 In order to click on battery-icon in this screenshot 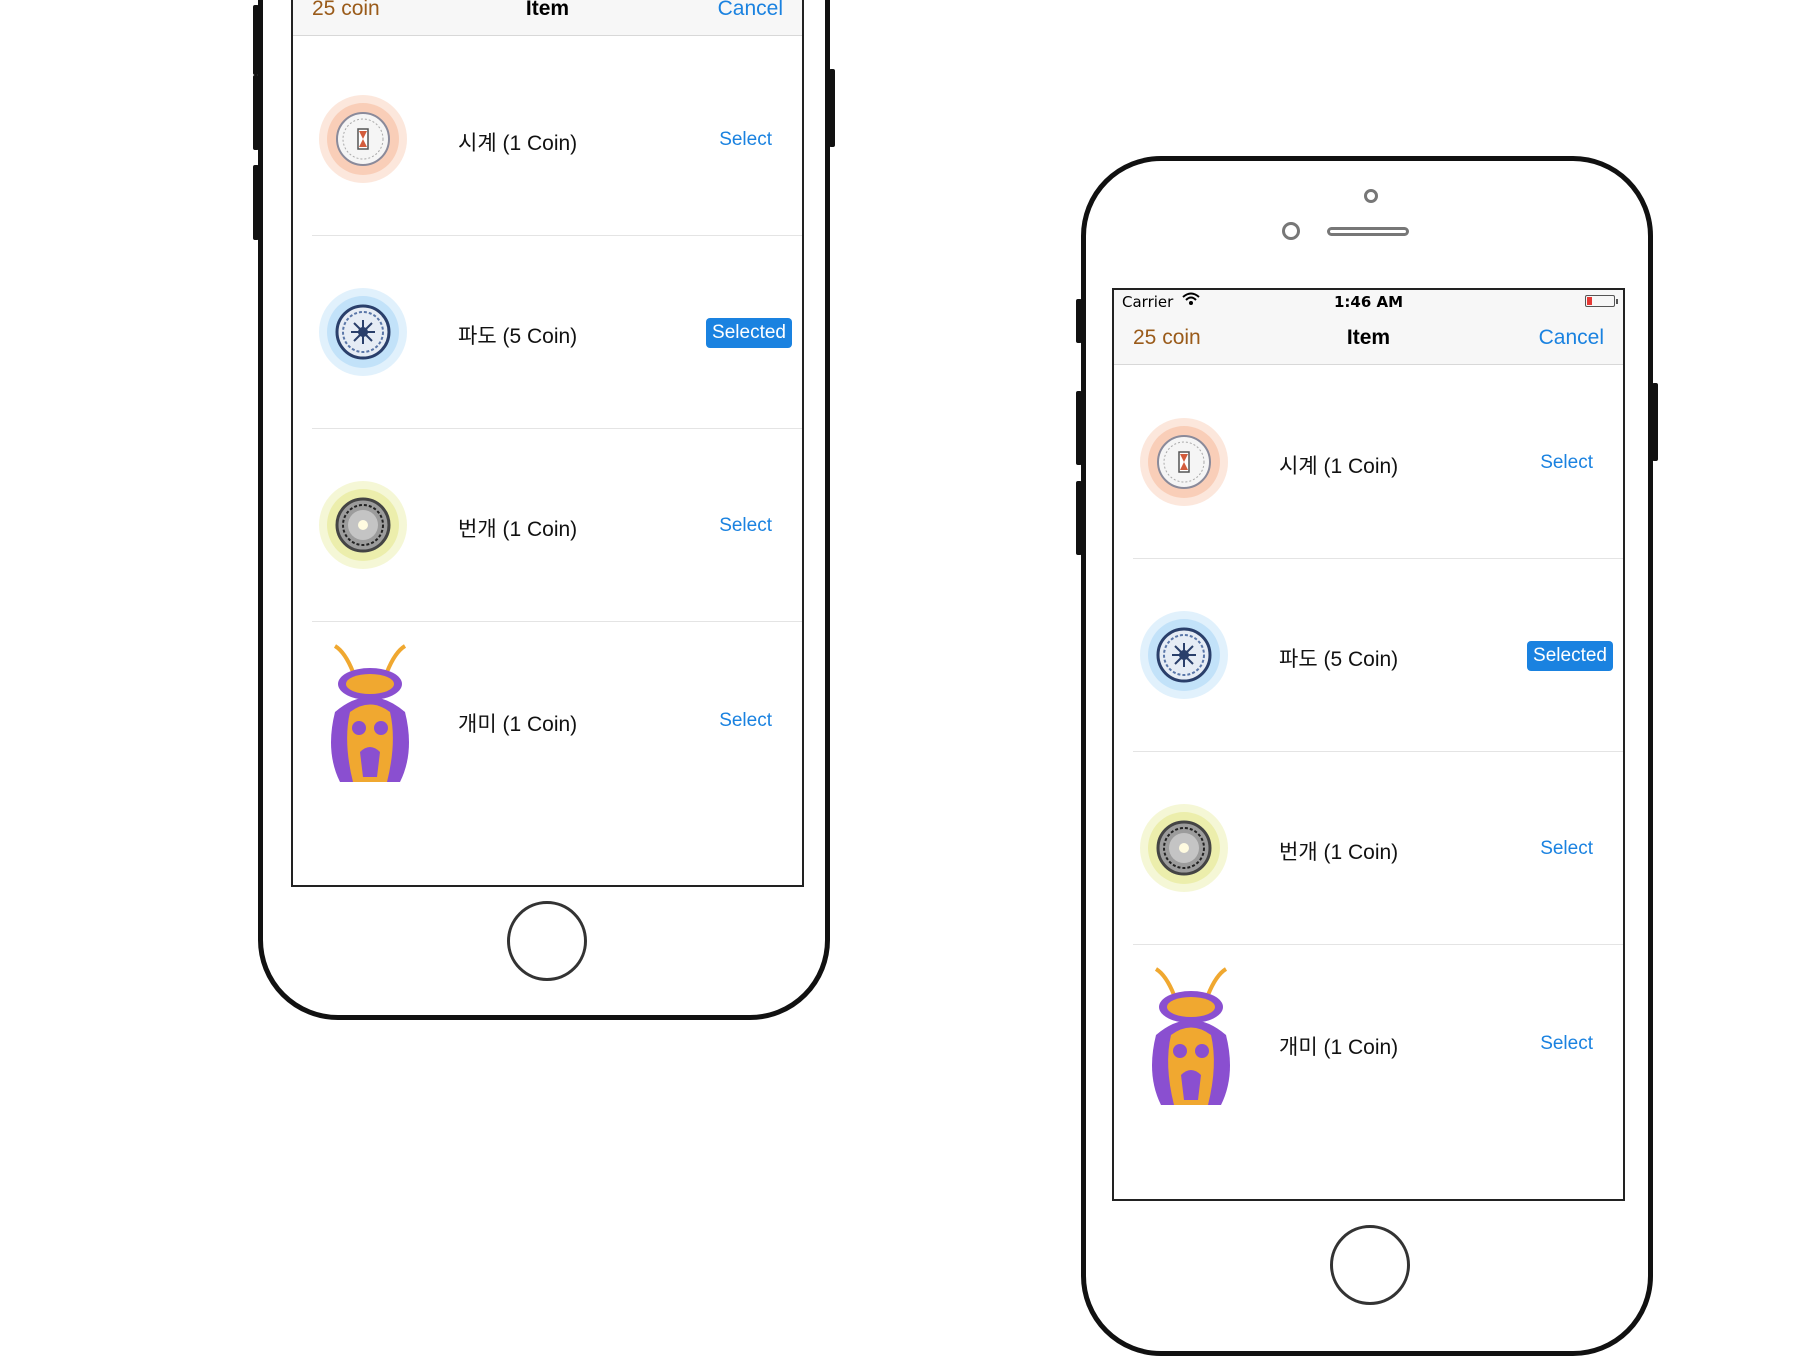, I will do `click(1601, 301)`.